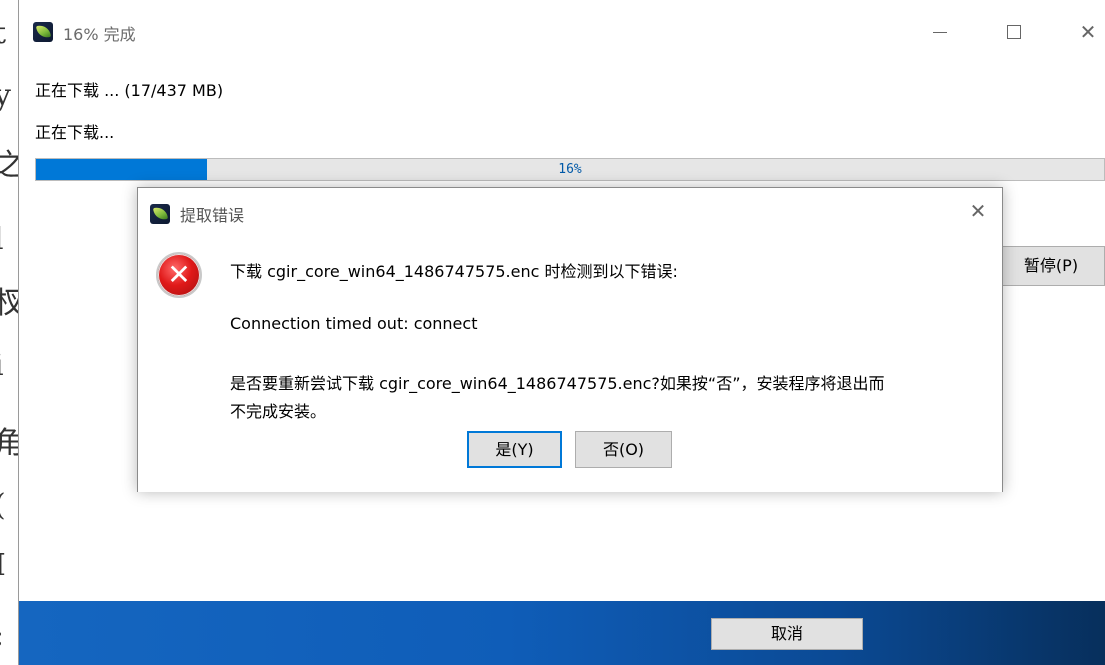 Image resolution: width=1105 pixels, height=665 pixels. I want to click on background-char: t, so click(3, 33).